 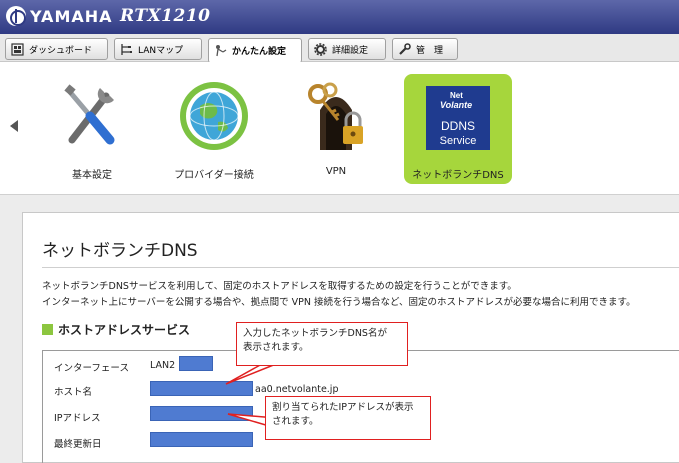 What do you see at coordinates (71, 16) in the screenshot?
I see `brand-name: YAMAHA` at bounding box center [71, 16].